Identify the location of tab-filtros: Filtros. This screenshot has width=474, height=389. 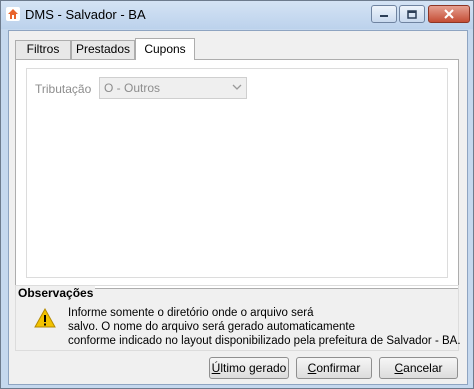
(43, 49).